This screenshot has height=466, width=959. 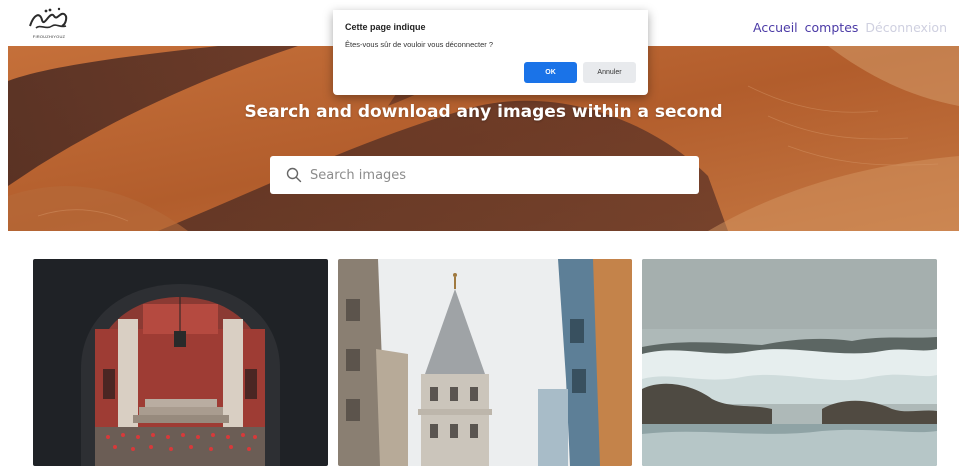 What do you see at coordinates (775, 27) in the screenshot?
I see `nav-accueil-link: Accueil` at bounding box center [775, 27].